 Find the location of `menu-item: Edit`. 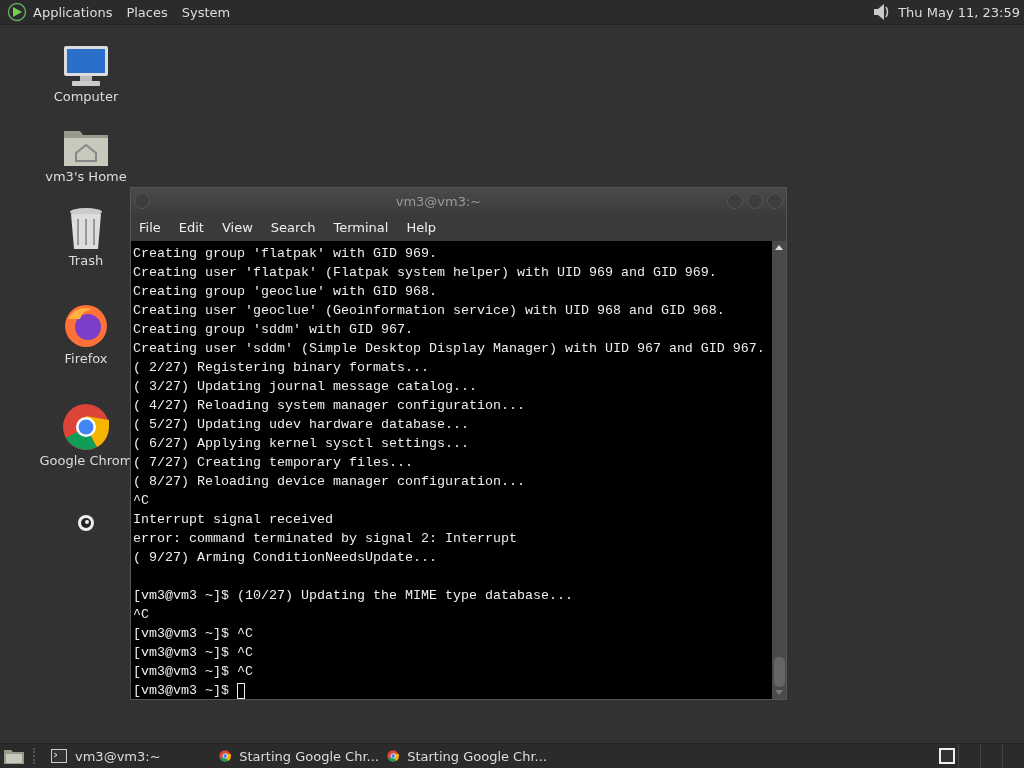

menu-item: Edit is located at coordinates (191, 227).